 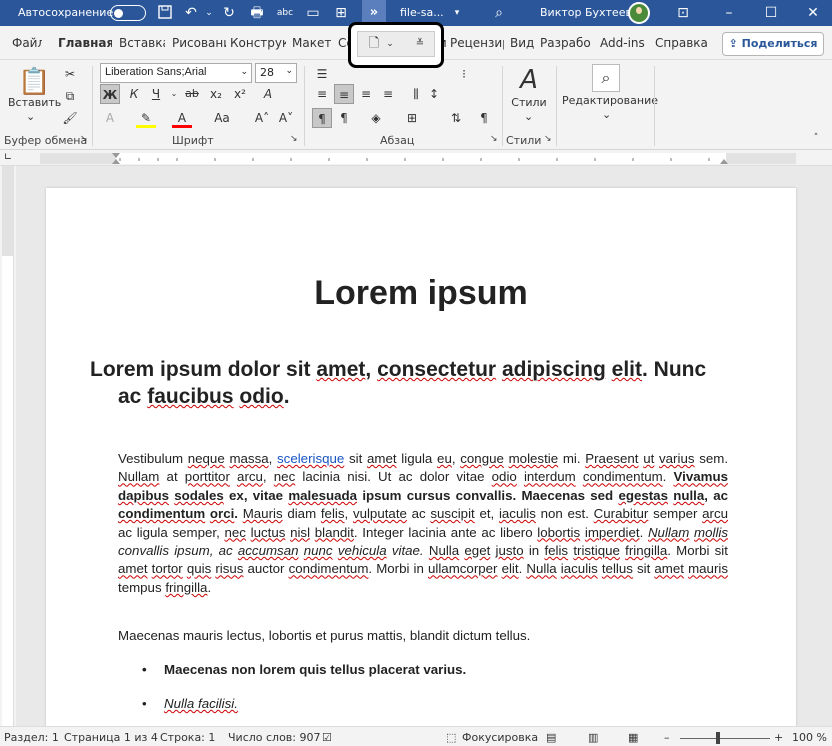 I want to click on underline-dropdown-icon: ⌄, so click(x=174, y=94).